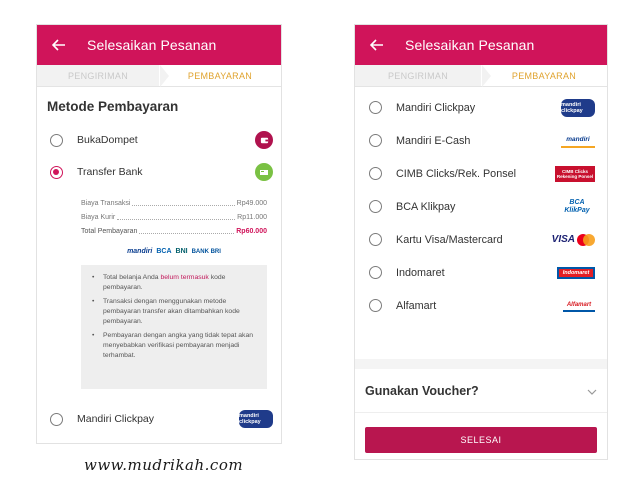 The image size is (640, 480). What do you see at coordinates (481, 305) in the screenshot?
I see `payment-option-alfamart: Alfamart Alfamart` at bounding box center [481, 305].